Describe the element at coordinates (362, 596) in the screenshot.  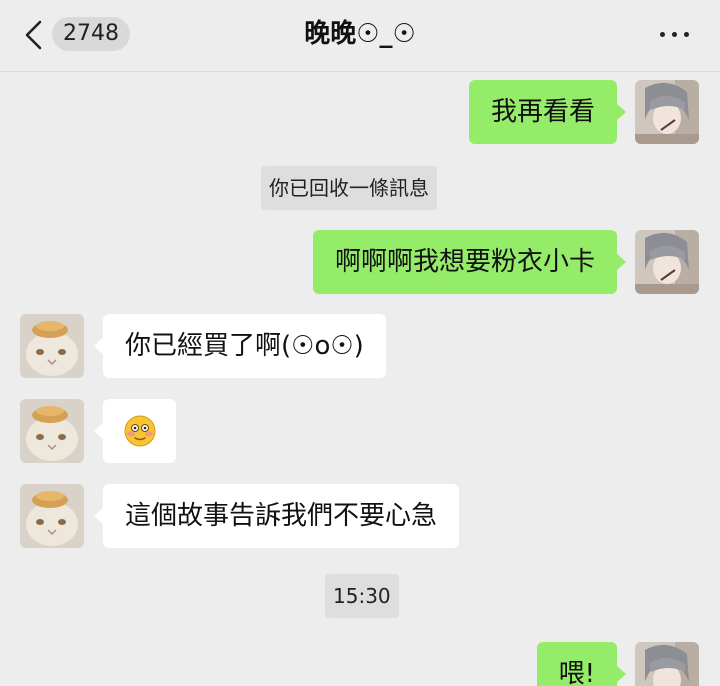
I see `timestamp-divider: 15:30` at that location.